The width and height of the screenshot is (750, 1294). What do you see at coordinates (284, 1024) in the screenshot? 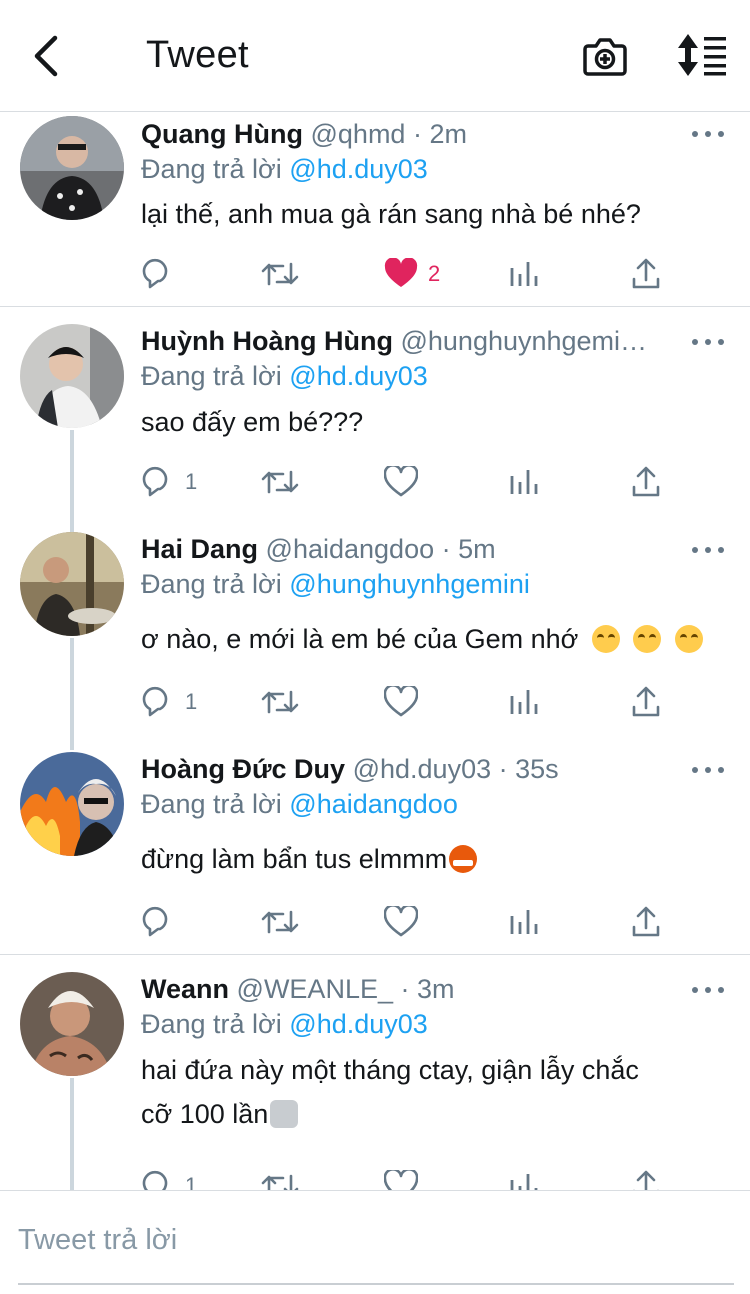
I see `replying-to: Đang trả lời @hd.duy03` at bounding box center [284, 1024].